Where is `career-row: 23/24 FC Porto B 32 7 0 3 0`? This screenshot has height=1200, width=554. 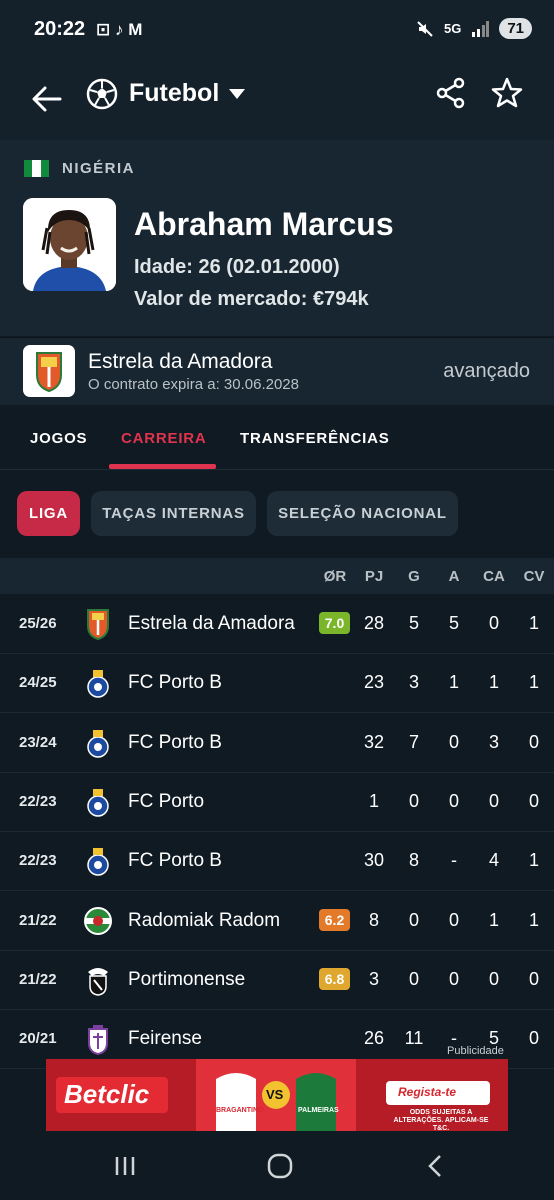
career-row: 23/24 FC Porto B 32 7 0 3 0 is located at coordinates (277, 743).